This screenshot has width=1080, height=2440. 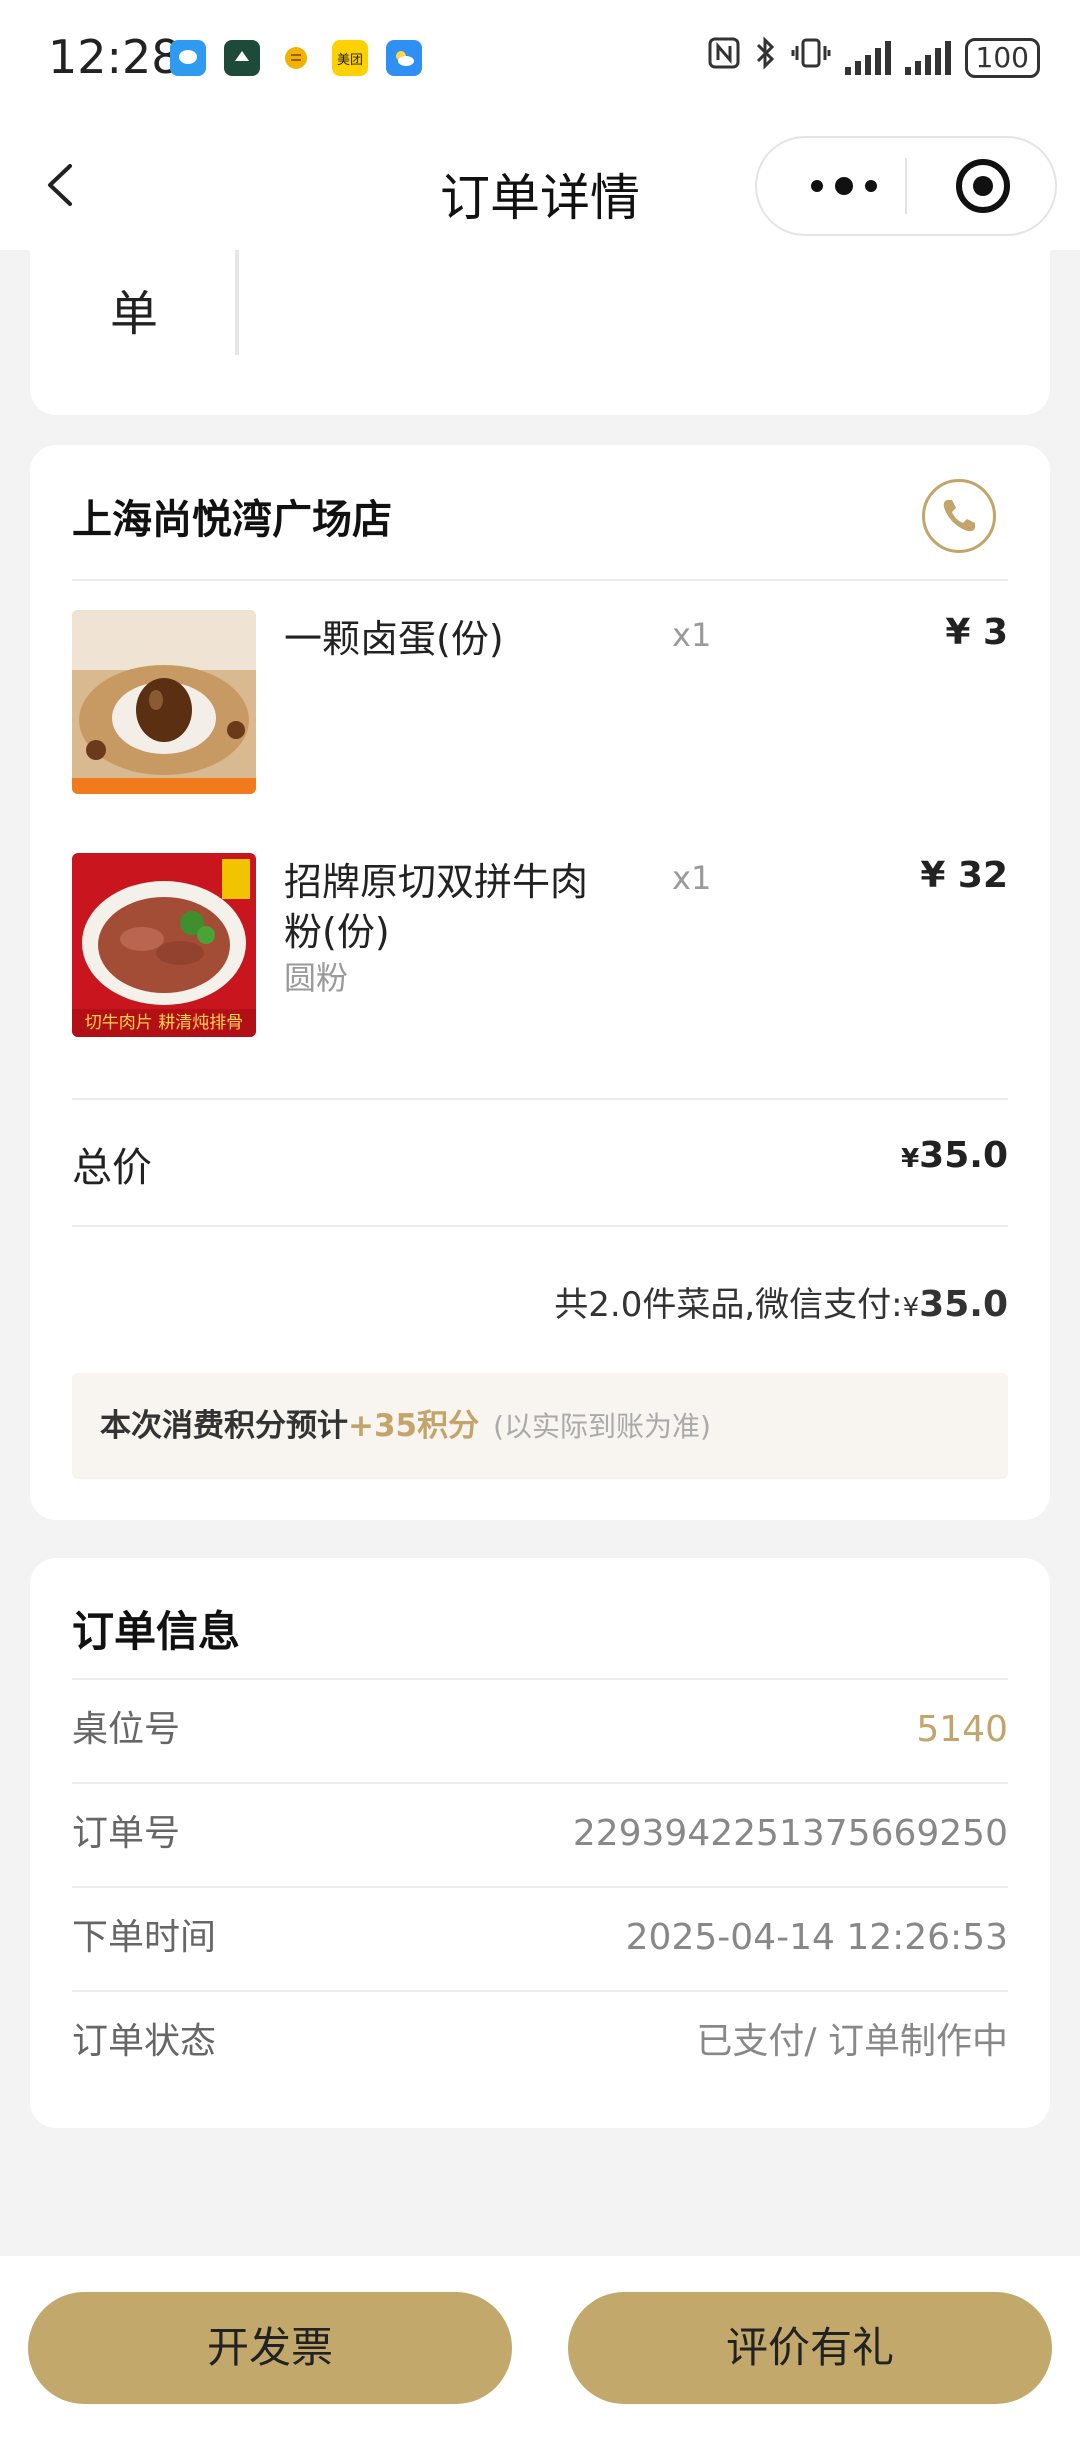 What do you see at coordinates (852, 2041) in the screenshot?
I see `order-status: 已支付/ 订单制作中` at bounding box center [852, 2041].